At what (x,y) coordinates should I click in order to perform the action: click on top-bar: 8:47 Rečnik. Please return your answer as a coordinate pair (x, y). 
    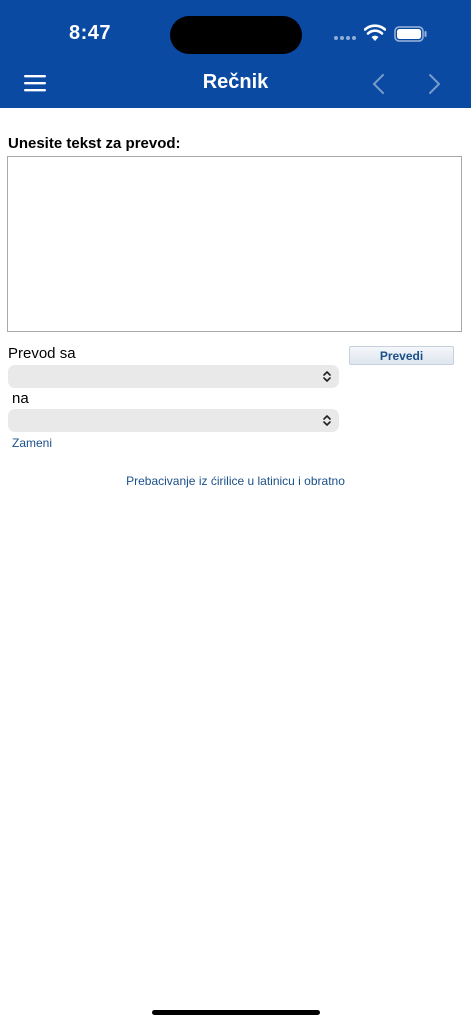
    Looking at the image, I should click on (235, 54).